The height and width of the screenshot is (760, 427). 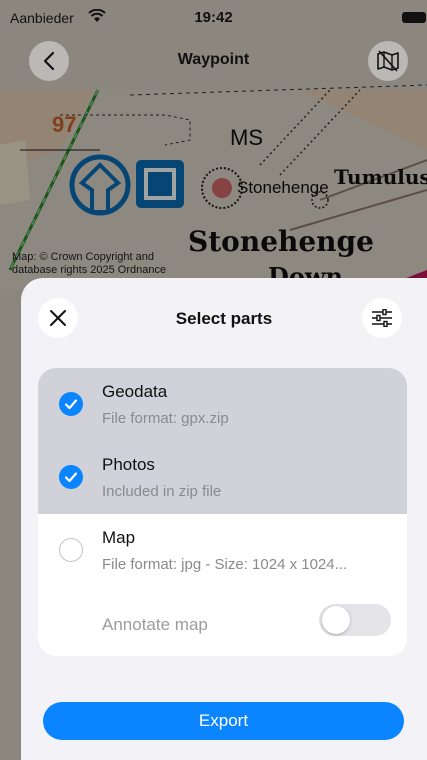 What do you see at coordinates (222, 404) in the screenshot?
I see `part-row-geodata: Geodata File format: gpx.zip` at bounding box center [222, 404].